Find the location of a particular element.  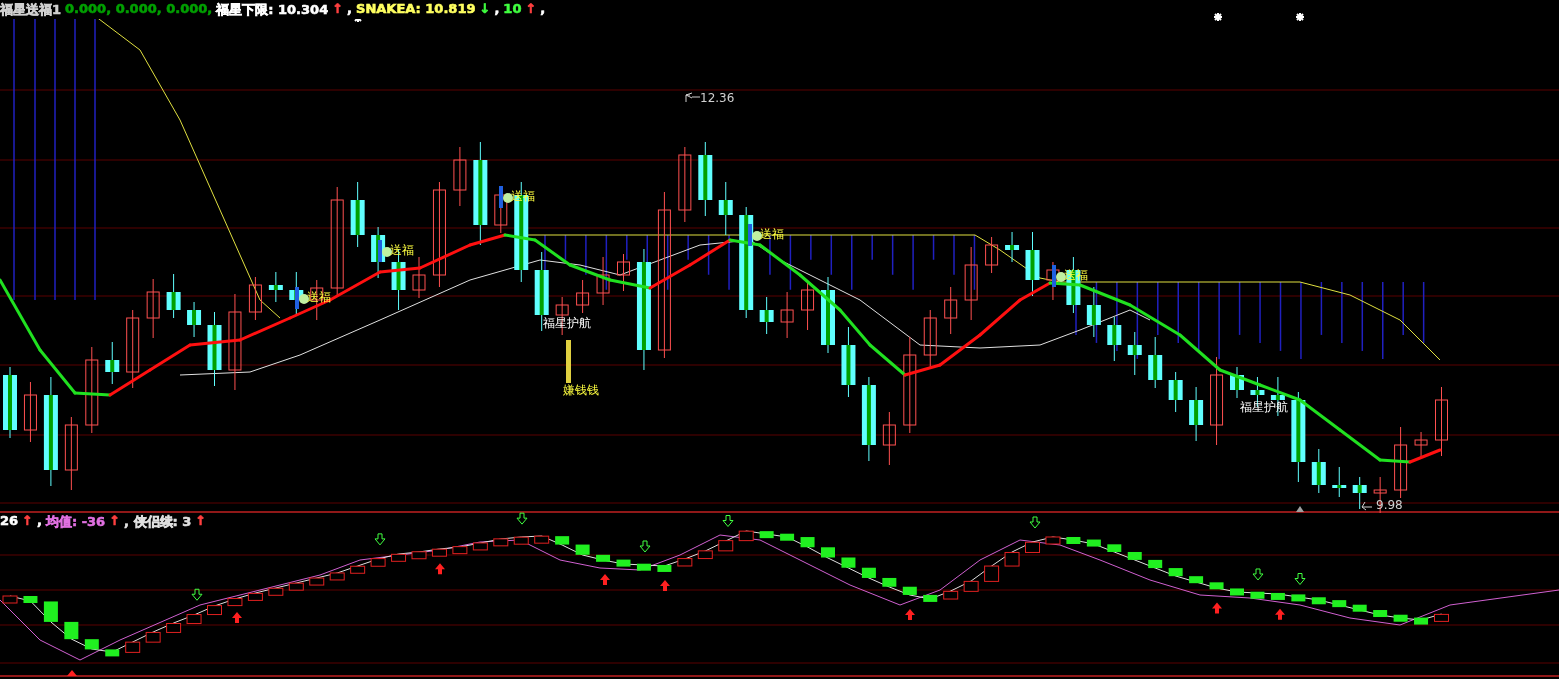

legend-text: 10 is located at coordinates (512, 9).